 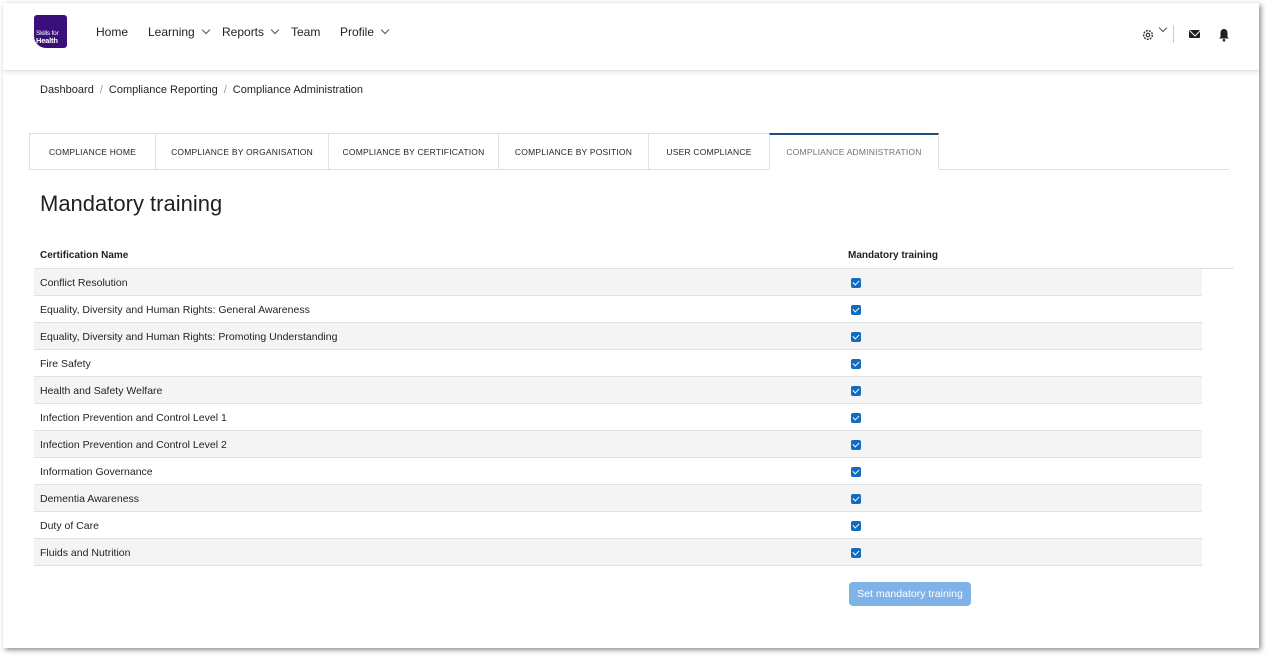 I want to click on nav-team-label: Team, so click(x=306, y=32).